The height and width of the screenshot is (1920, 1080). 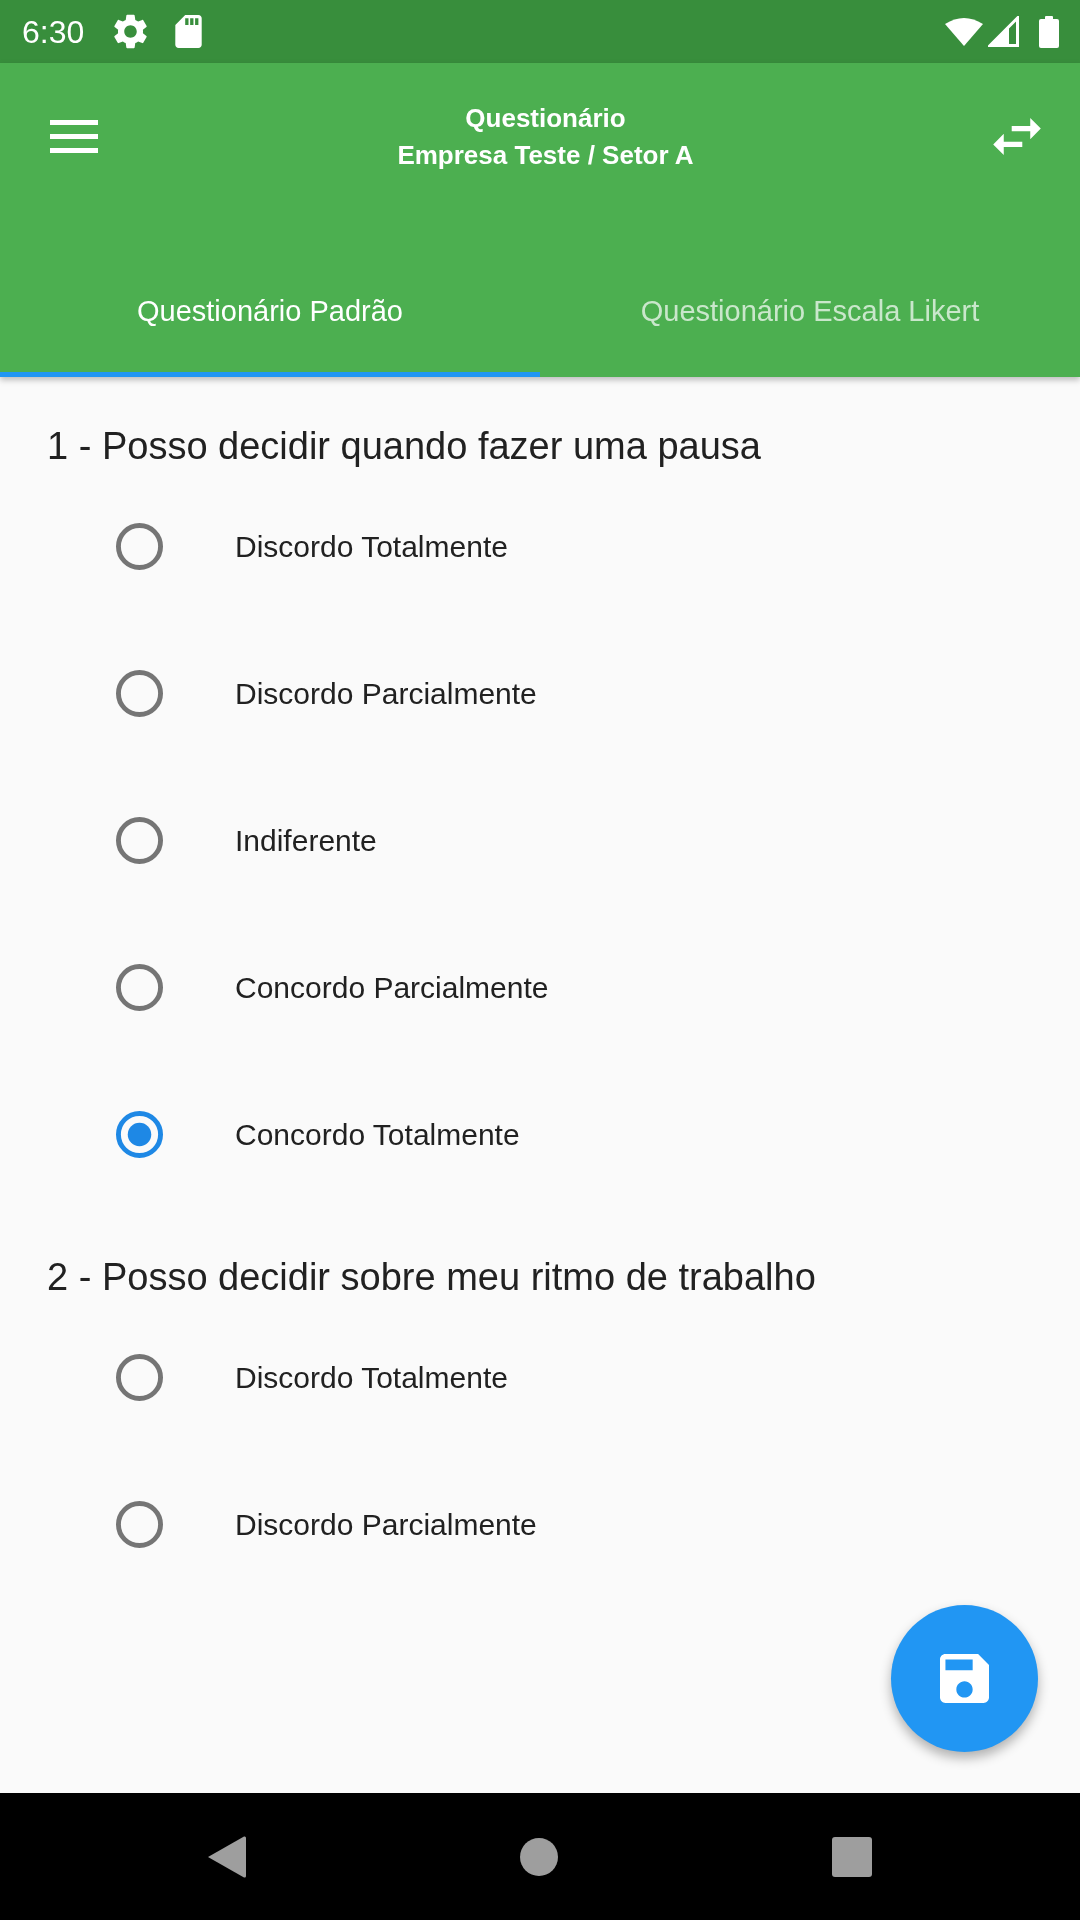 I want to click on status-time: 6:30, so click(x=53, y=31).